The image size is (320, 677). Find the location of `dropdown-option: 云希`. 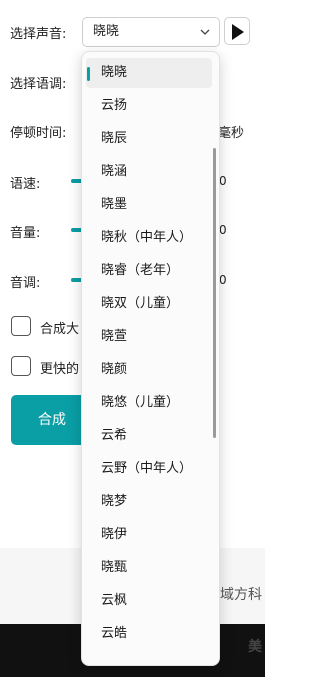

dropdown-option: 云希 is located at coordinates (149, 436).